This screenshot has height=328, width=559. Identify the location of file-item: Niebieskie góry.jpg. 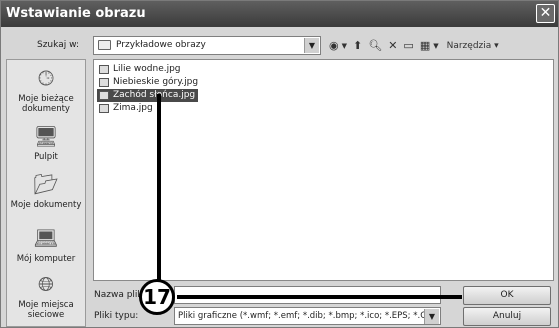
(149, 82).